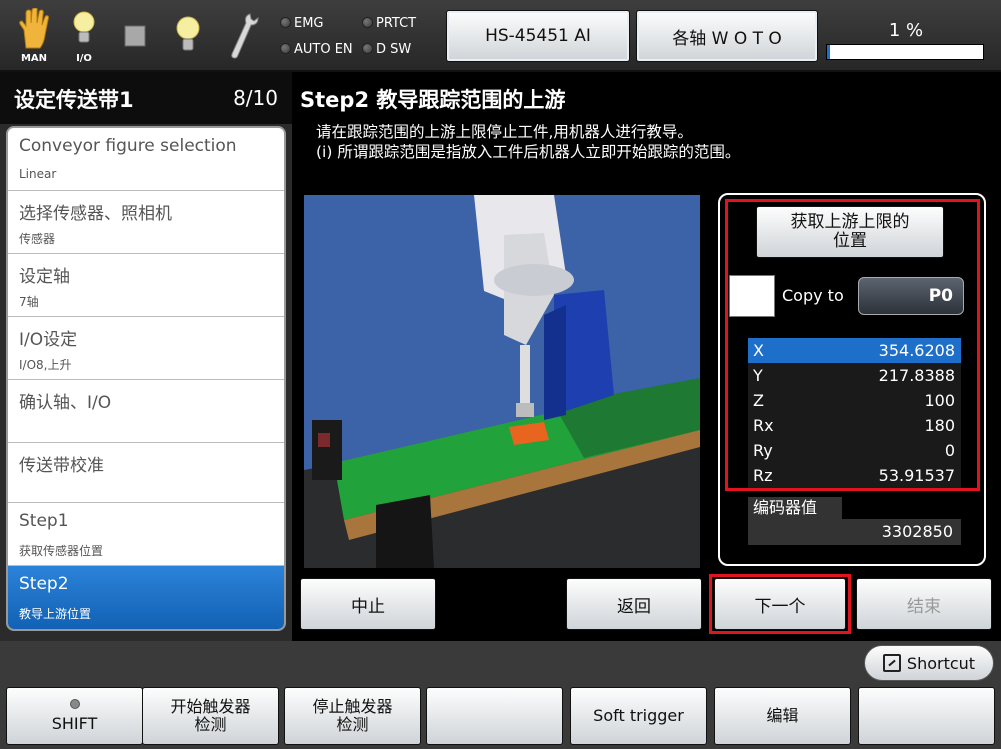  Describe the element at coordinates (854, 450) in the screenshot. I see `coord-row-ry: Ry 0` at that location.